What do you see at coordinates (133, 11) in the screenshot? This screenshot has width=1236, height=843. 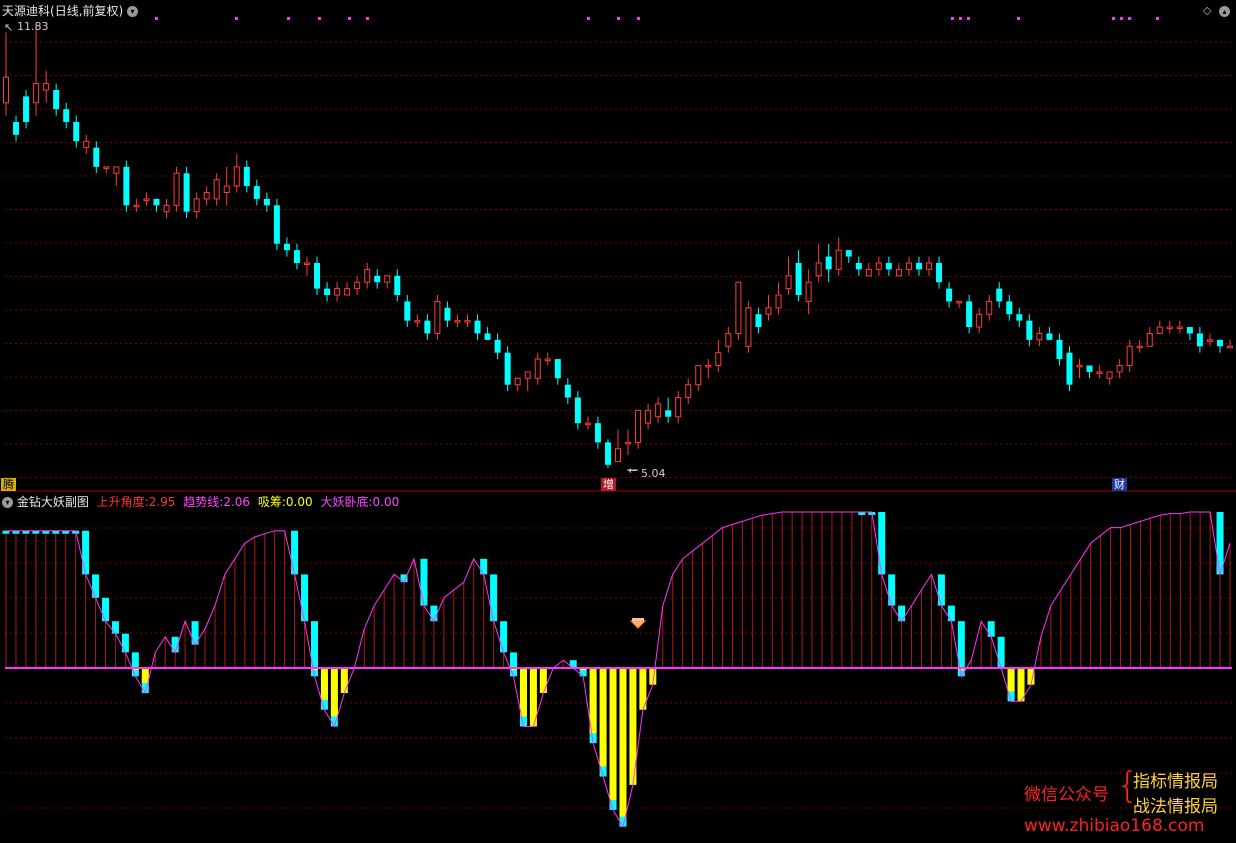 I see `chevron-down-icon: ▾` at bounding box center [133, 11].